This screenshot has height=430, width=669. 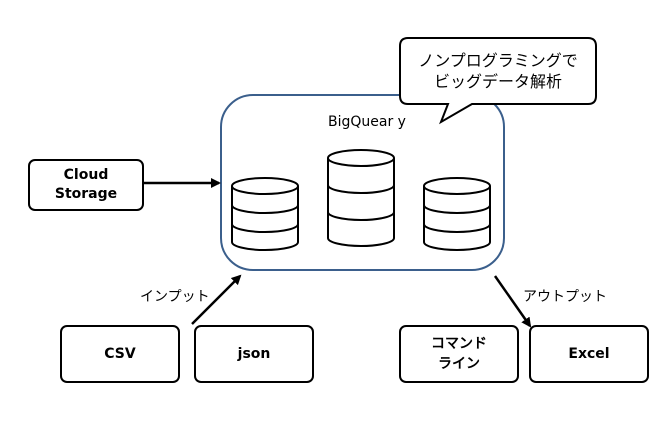 I want to click on bigquery-label: BigQuear y, so click(x=367, y=122).